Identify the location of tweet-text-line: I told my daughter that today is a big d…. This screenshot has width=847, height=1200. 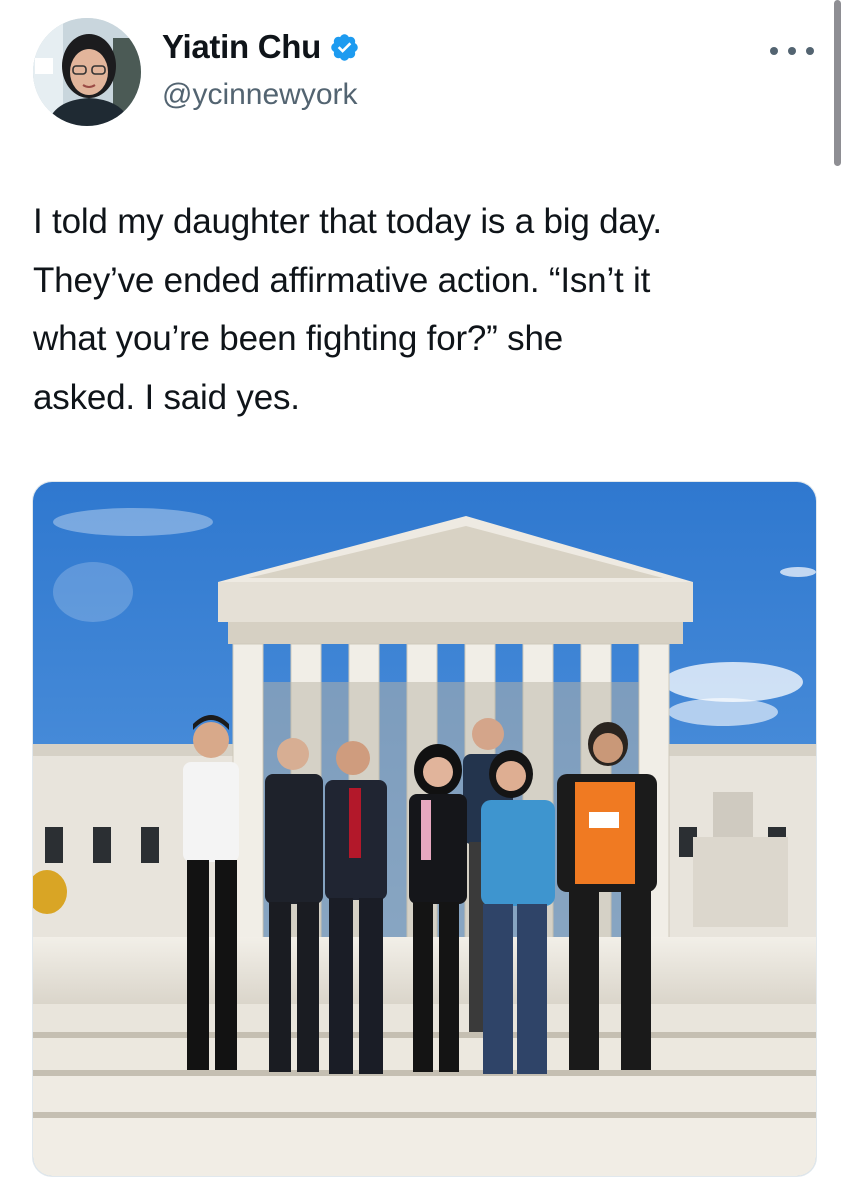
(347, 221).